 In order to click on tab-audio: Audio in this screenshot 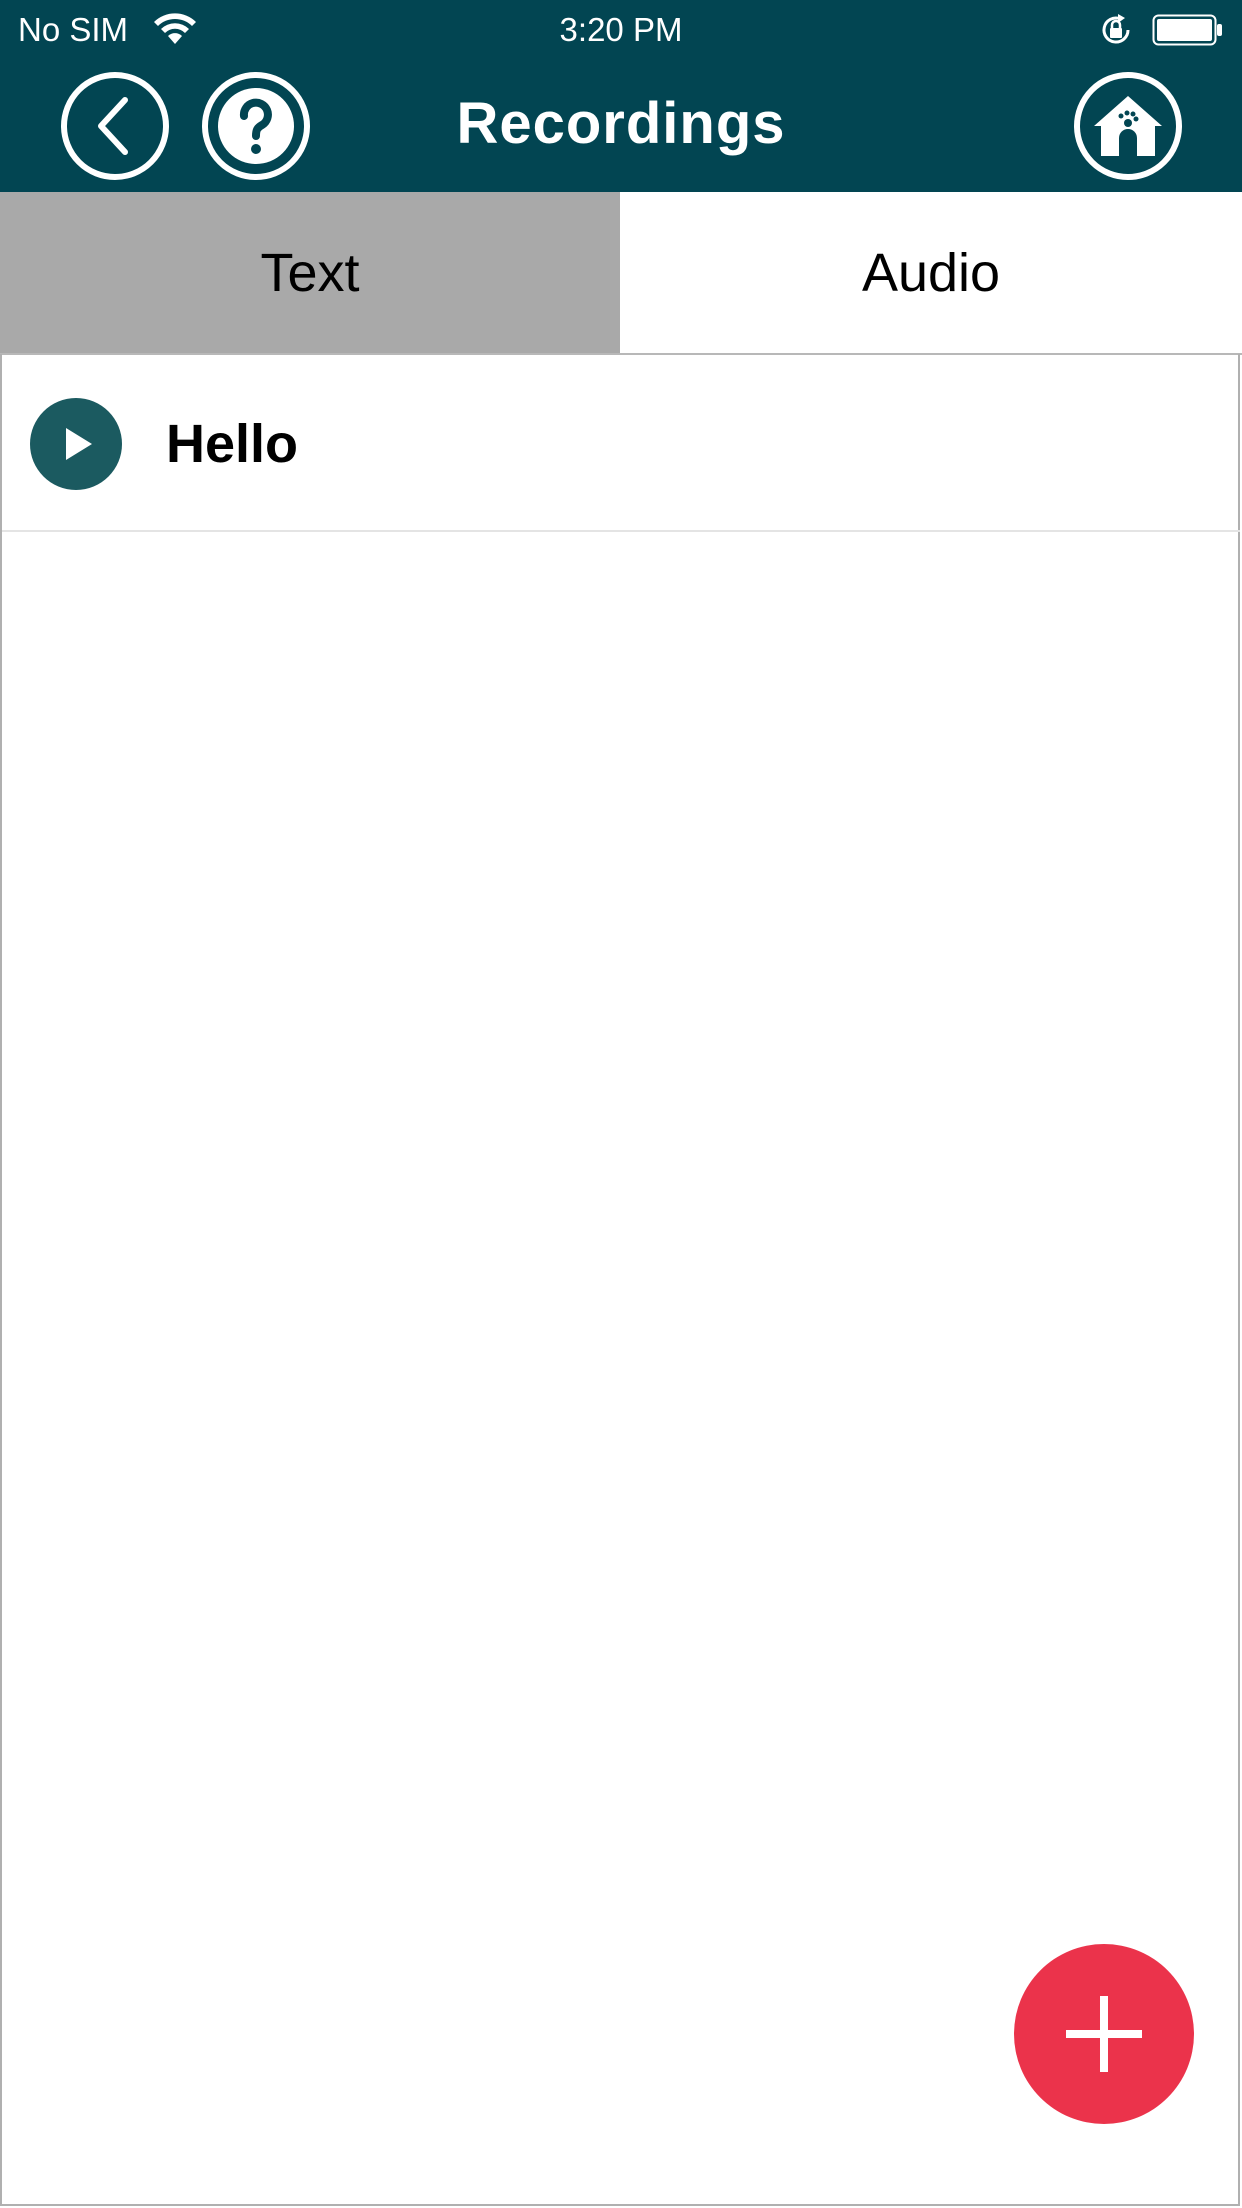, I will do `click(931, 273)`.